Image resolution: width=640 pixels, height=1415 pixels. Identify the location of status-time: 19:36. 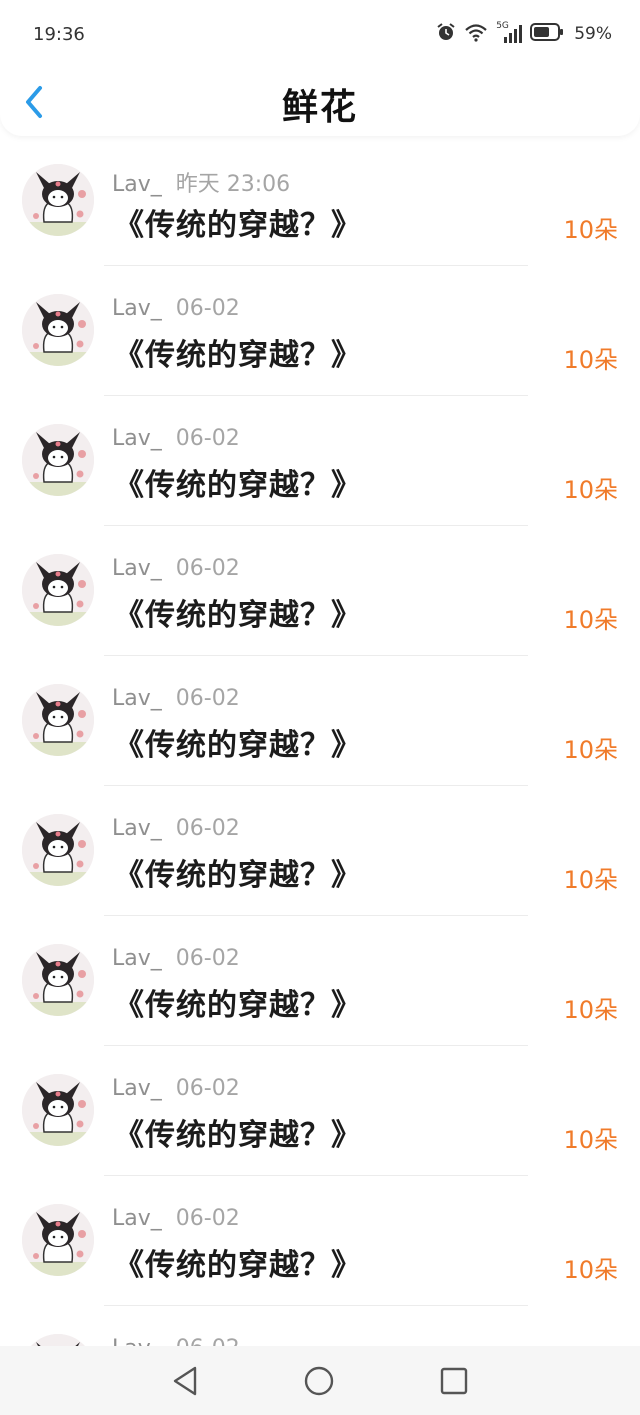
(59, 34).